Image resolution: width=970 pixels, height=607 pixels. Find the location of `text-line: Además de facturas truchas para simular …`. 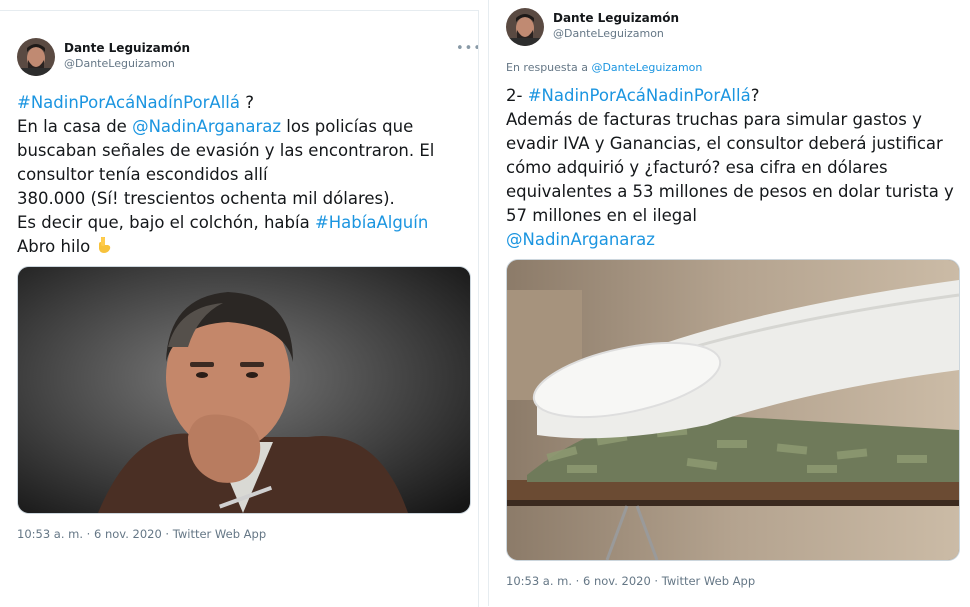

text-line: Además de facturas truchas para simular … is located at coordinates (714, 119).